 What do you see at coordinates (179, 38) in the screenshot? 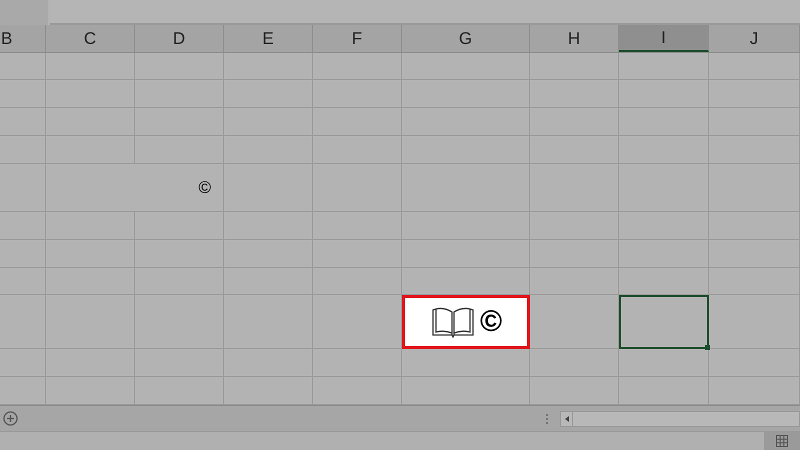
I see `column-header: D` at bounding box center [179, 38].